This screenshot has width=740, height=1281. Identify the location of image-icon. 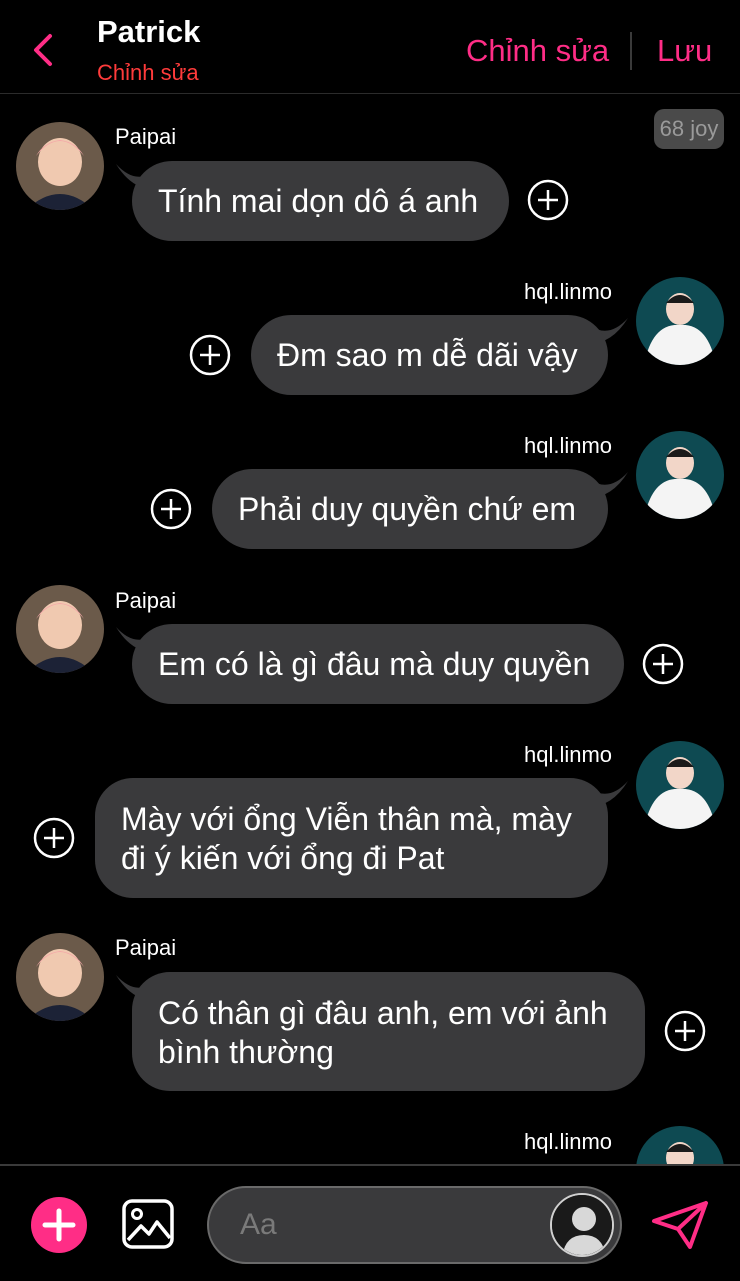
(148, 1224).